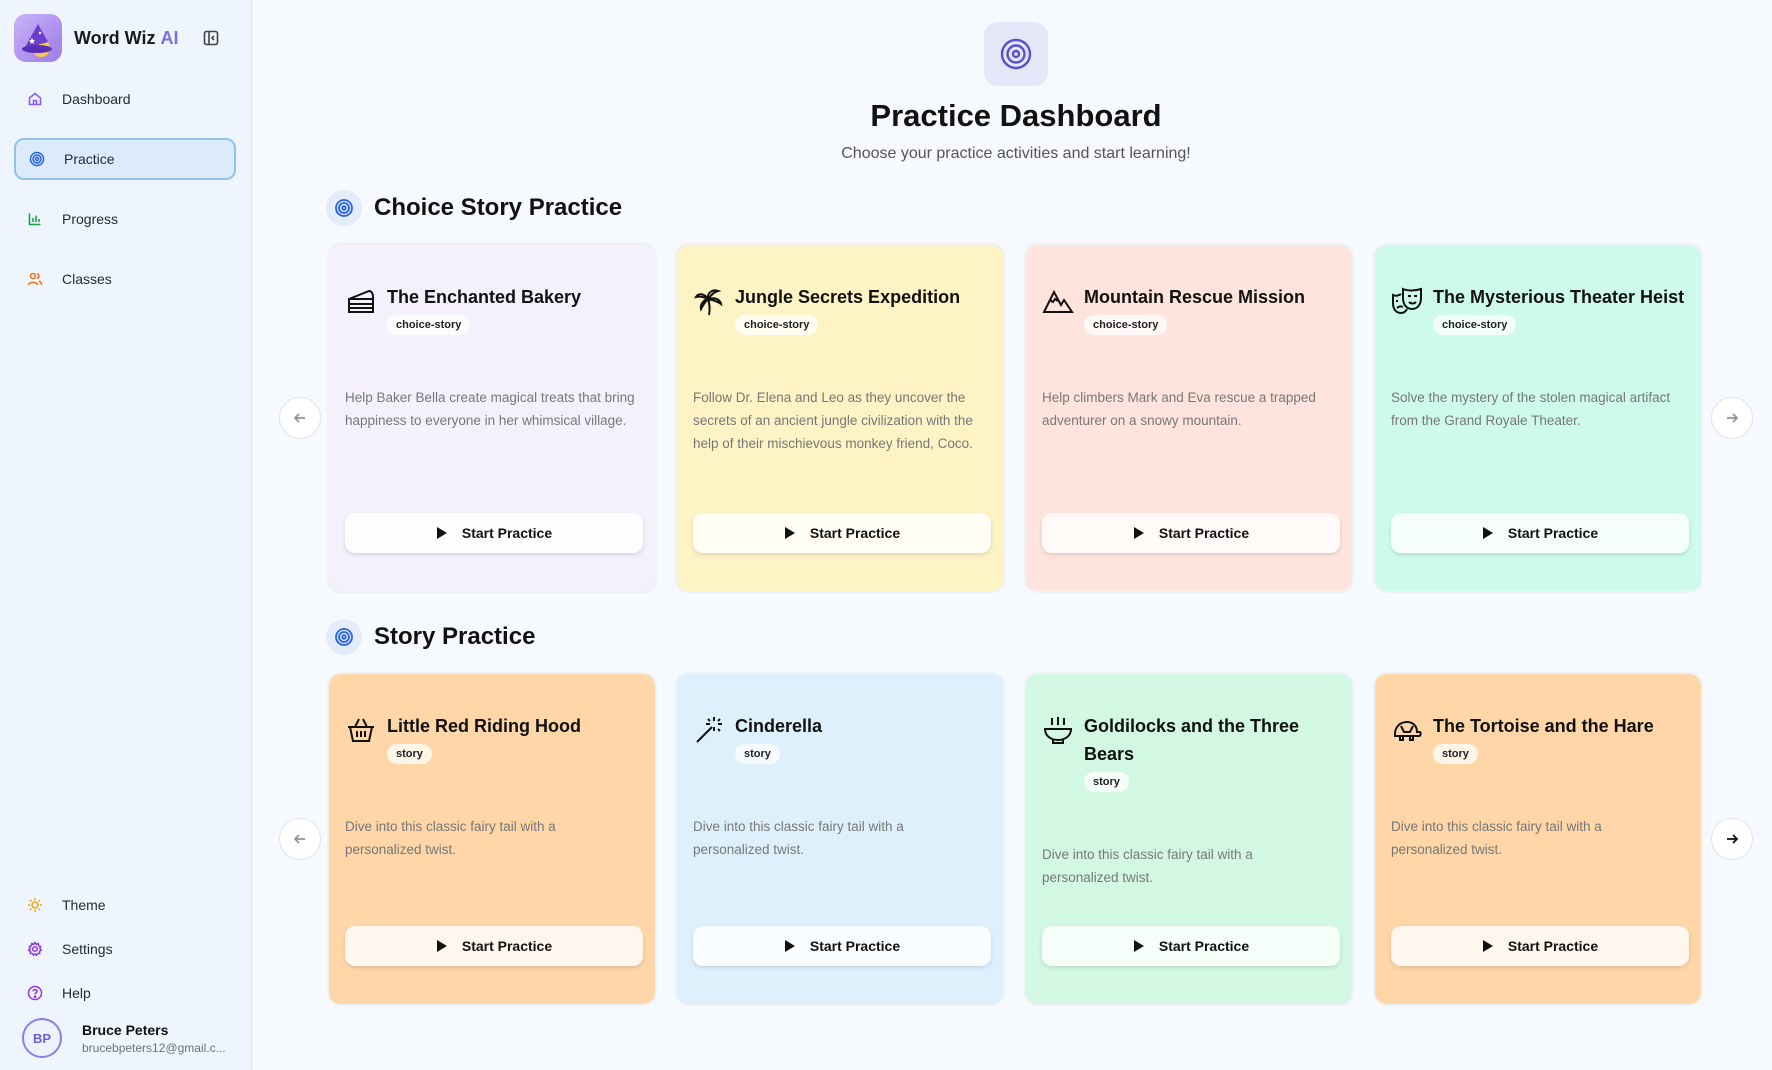  What do you see at coordinates (84, 905) in the screenshot?
I see `theme-label: Theme` at bounding box center [84, 905].